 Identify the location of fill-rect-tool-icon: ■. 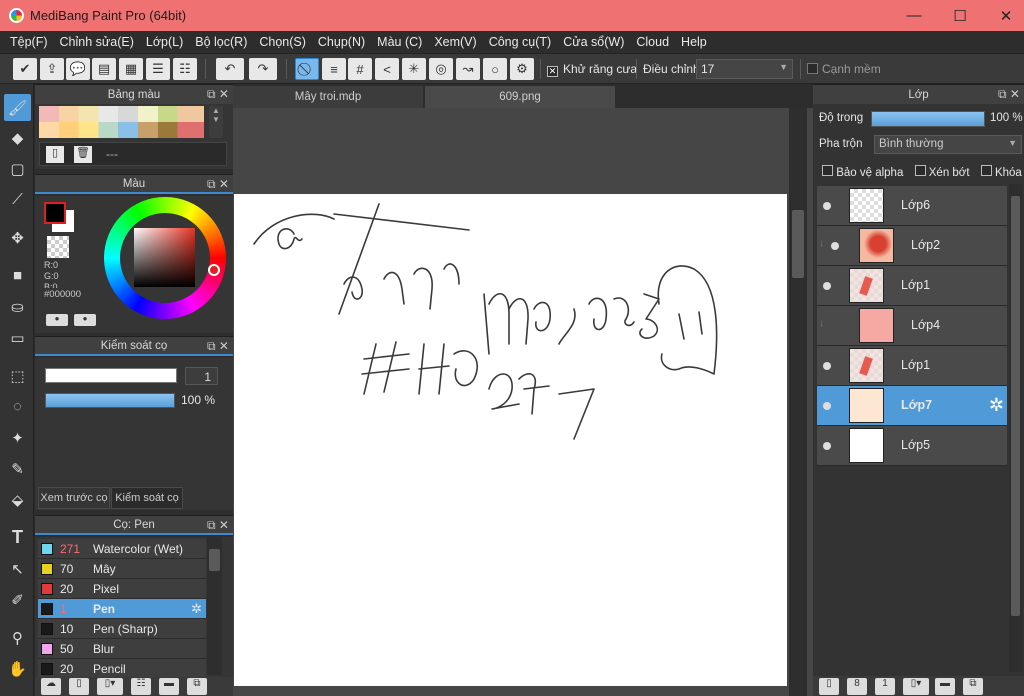
(17, 275).